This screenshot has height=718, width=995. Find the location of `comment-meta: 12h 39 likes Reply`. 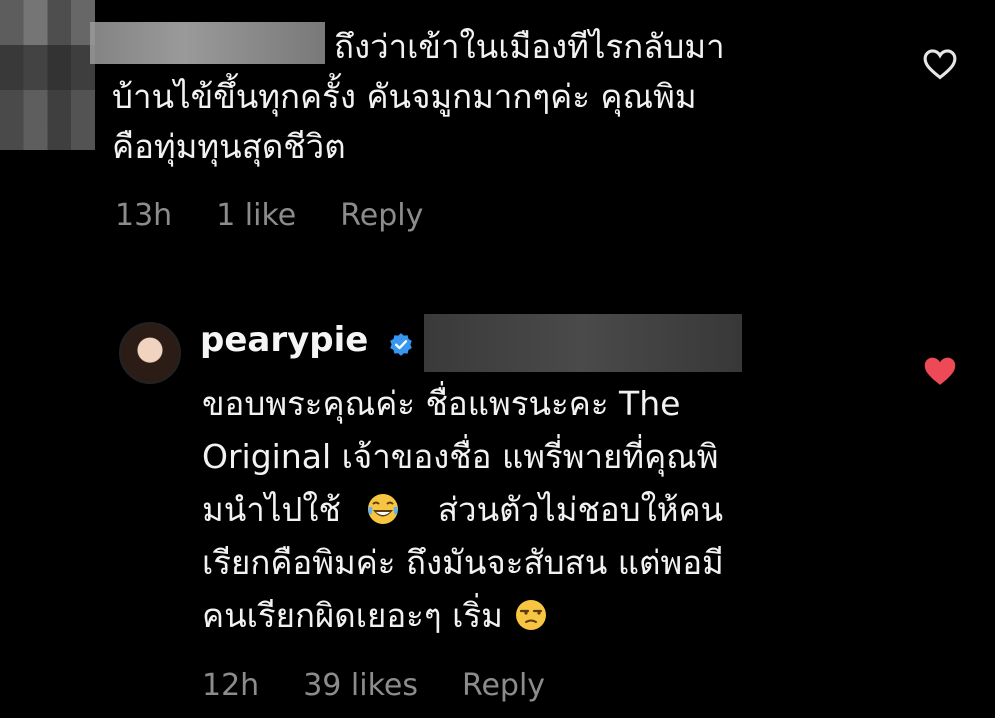

comment-meta: 12h 39 likes Reply is located at coordinates (373, 685).